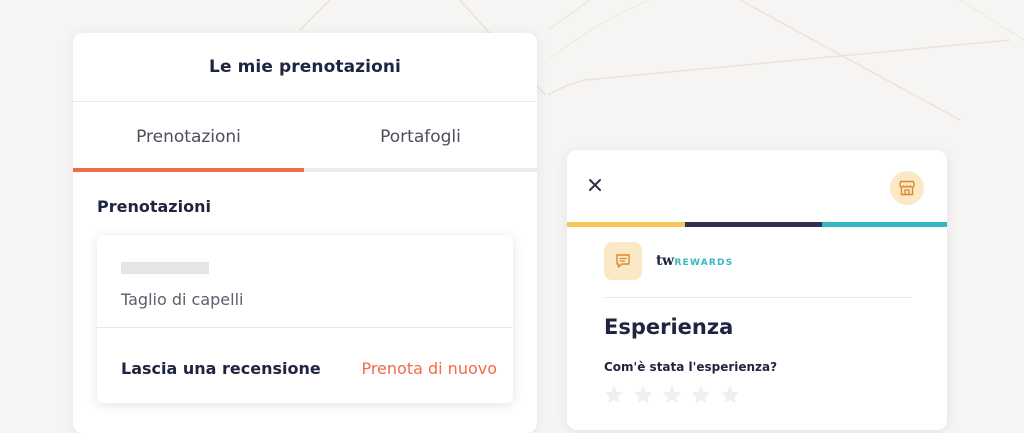 Image resolution: width=1024 pixels, height=433 pixels. Describe the element at coordinates (154, 206) in the screenshot. I see `section-title: Prenotazioni` at that location.